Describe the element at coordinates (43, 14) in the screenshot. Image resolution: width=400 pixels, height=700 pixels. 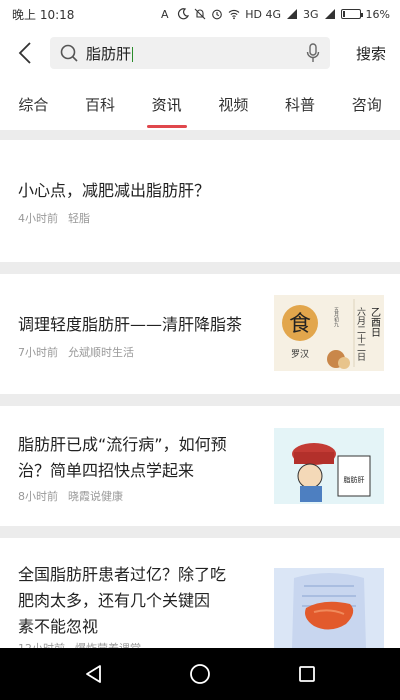
I see `status-time: 晚上 10:18` at that location.